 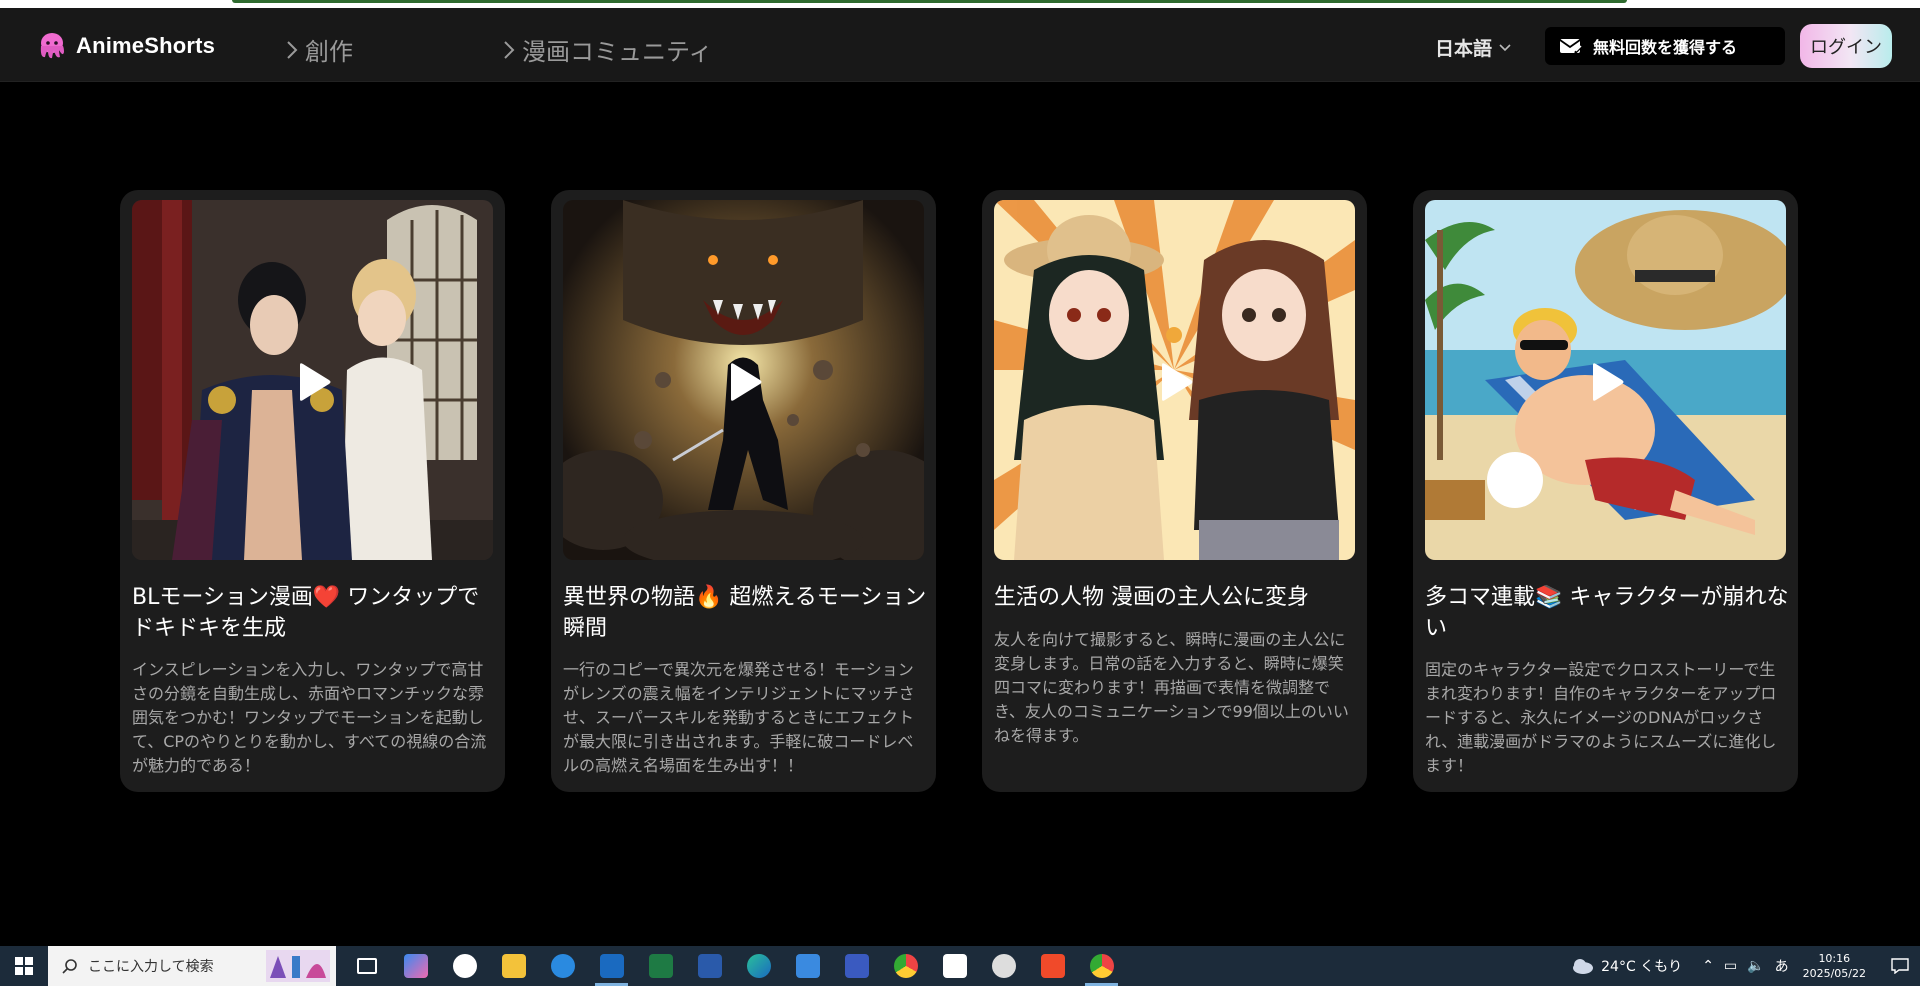 I want to click on network-icon: ▭, so click(x=1730, y=966).